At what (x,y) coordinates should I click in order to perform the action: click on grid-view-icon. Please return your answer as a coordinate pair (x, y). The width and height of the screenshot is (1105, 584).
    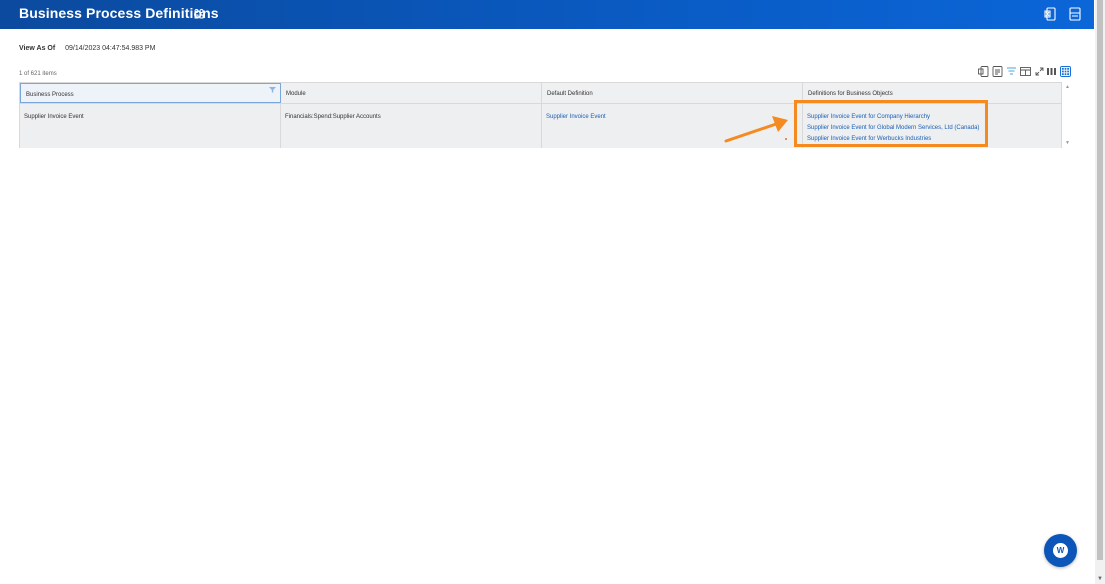
    Looking at the image, I should click on (1065, 71).